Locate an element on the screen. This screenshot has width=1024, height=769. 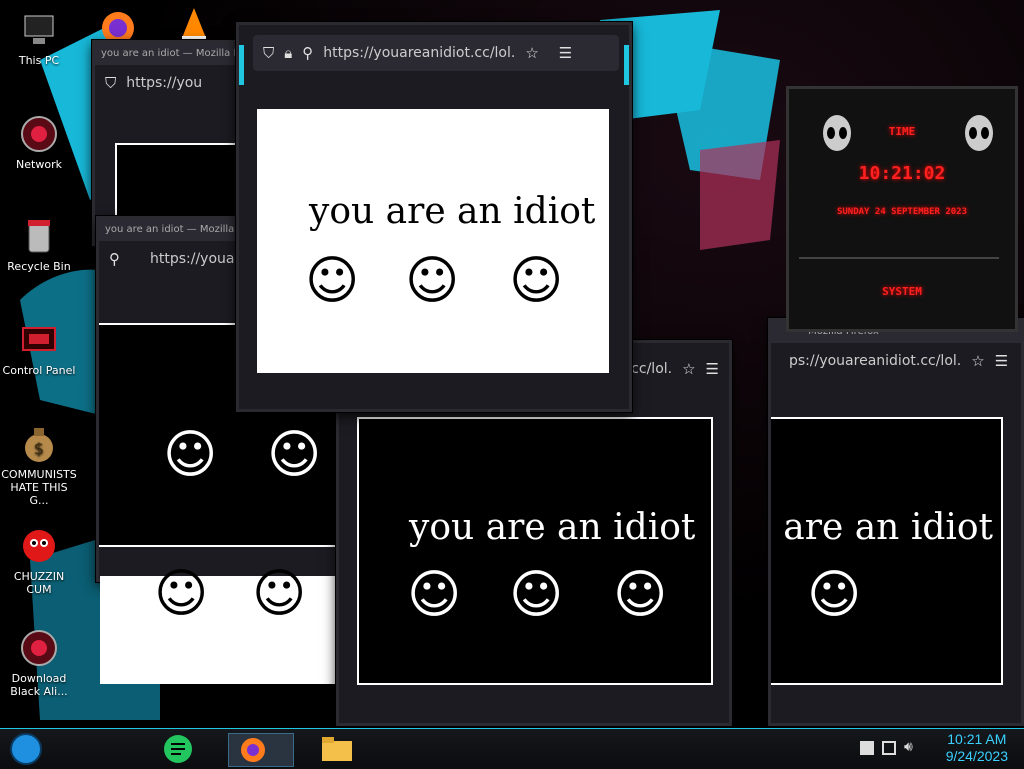
network-icon is located at coordinates (39, 134).